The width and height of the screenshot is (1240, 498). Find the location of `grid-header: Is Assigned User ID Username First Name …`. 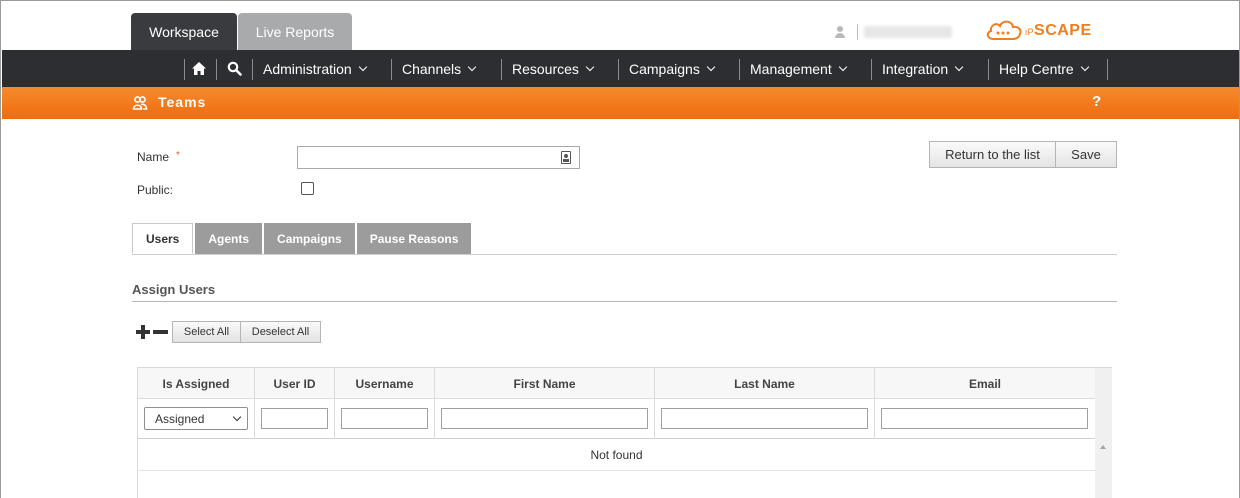

grid-header: Is Assigned User ID Username First Name … is located at coordinates (616, 383).